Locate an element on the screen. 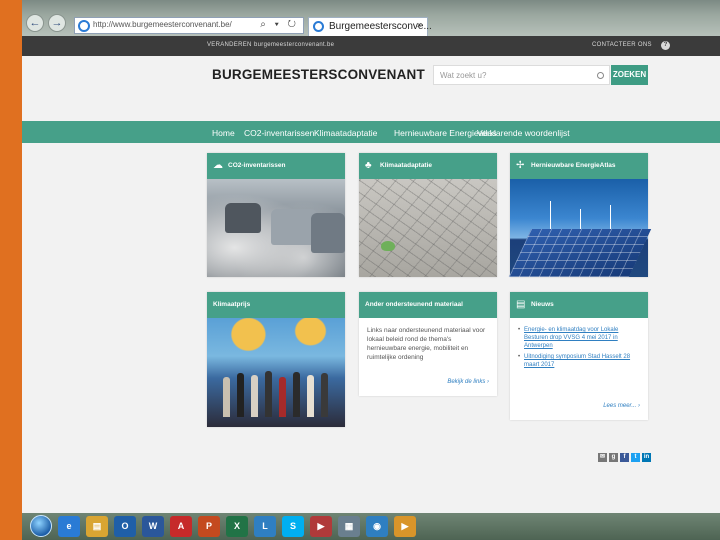 The image size is (720, 540). search-clear-icon is located at coordinates (600, 75).